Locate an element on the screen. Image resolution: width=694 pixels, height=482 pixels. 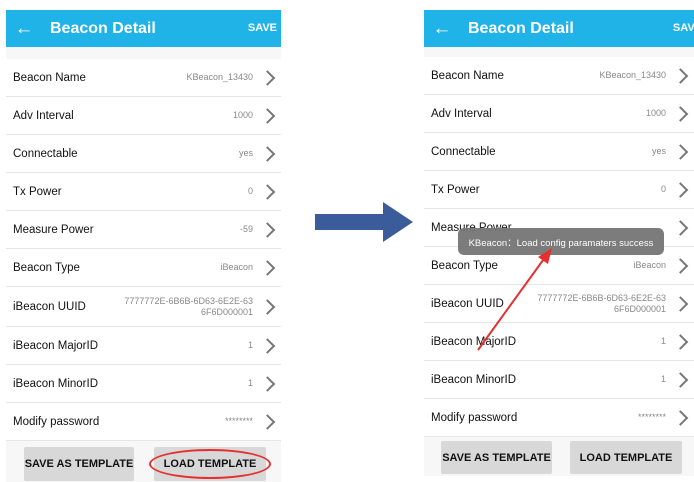
row-beacon-type: Beacon Type iBeacon is located at coordinates (143, 268).